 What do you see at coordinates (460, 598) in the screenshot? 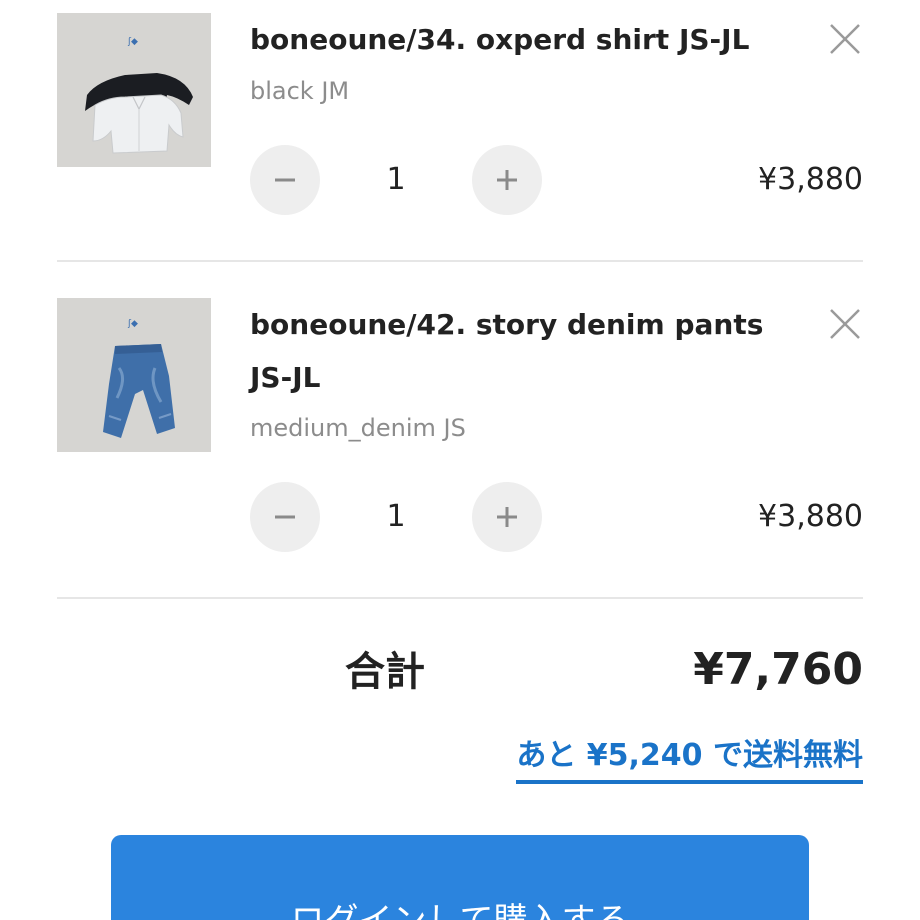
I see `summary-divider` at bounding box center [460, 598].